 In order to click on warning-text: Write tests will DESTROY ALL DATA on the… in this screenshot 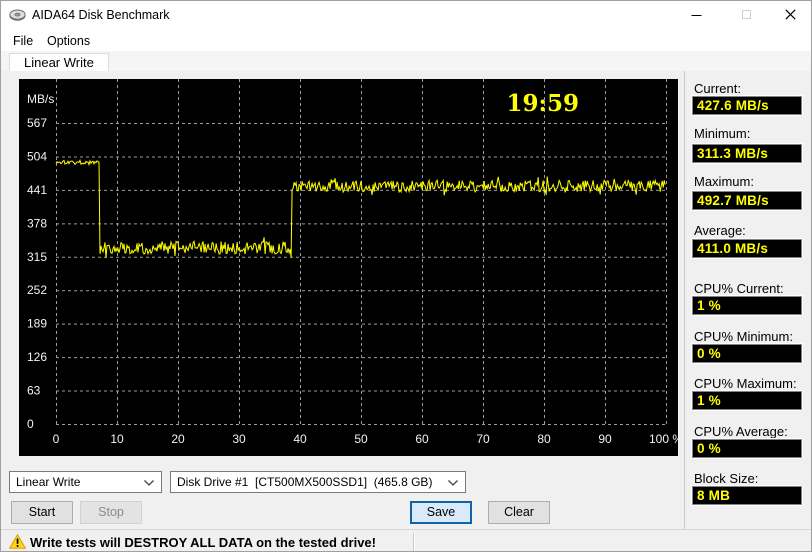, I will do `click(203, 542)`.